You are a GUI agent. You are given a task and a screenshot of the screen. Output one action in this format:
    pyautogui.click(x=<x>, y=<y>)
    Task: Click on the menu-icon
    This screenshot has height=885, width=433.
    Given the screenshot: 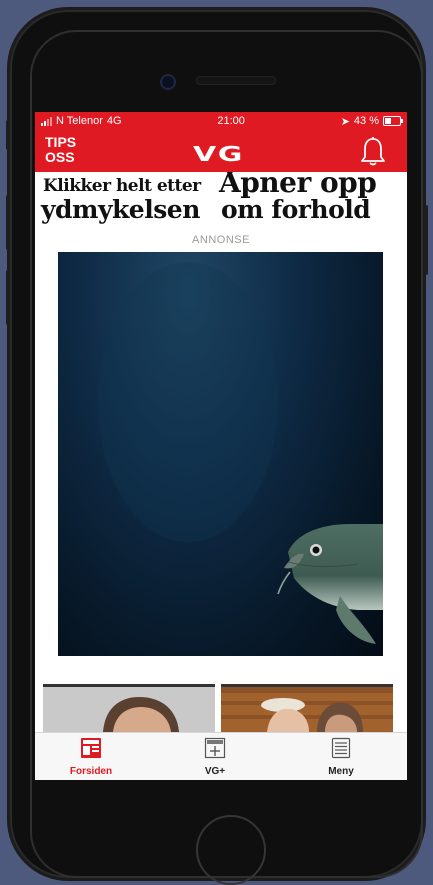 What is the action you would take?
    pyautogui.click(x=341, y=748)
    